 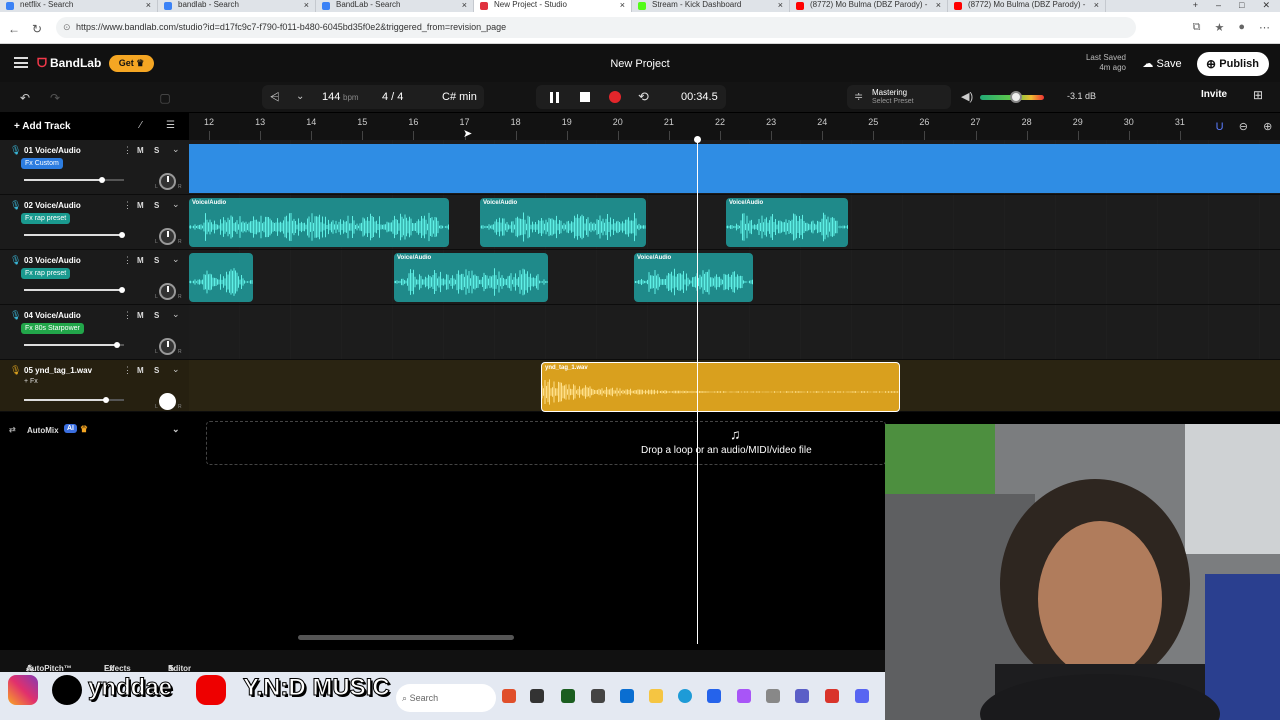 What do you see at coordinates (832, 696) in the screenshot?
I see `taskbar-brave-icon` at bounding box center [832, 696].